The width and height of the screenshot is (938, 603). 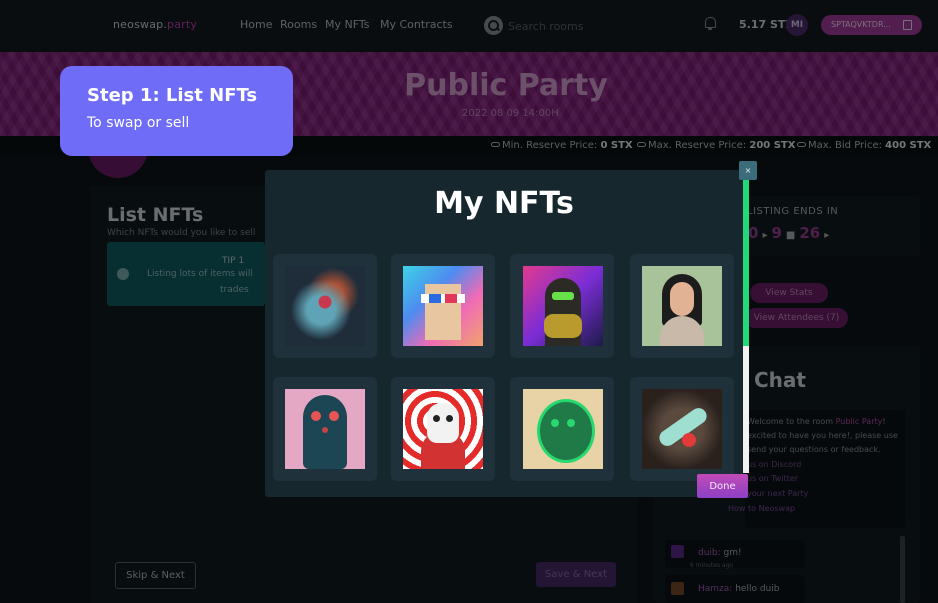 I want to click on onboarding-tooltip: Step 1: List NFTs To swap or sell, so click(x=176, y=111).